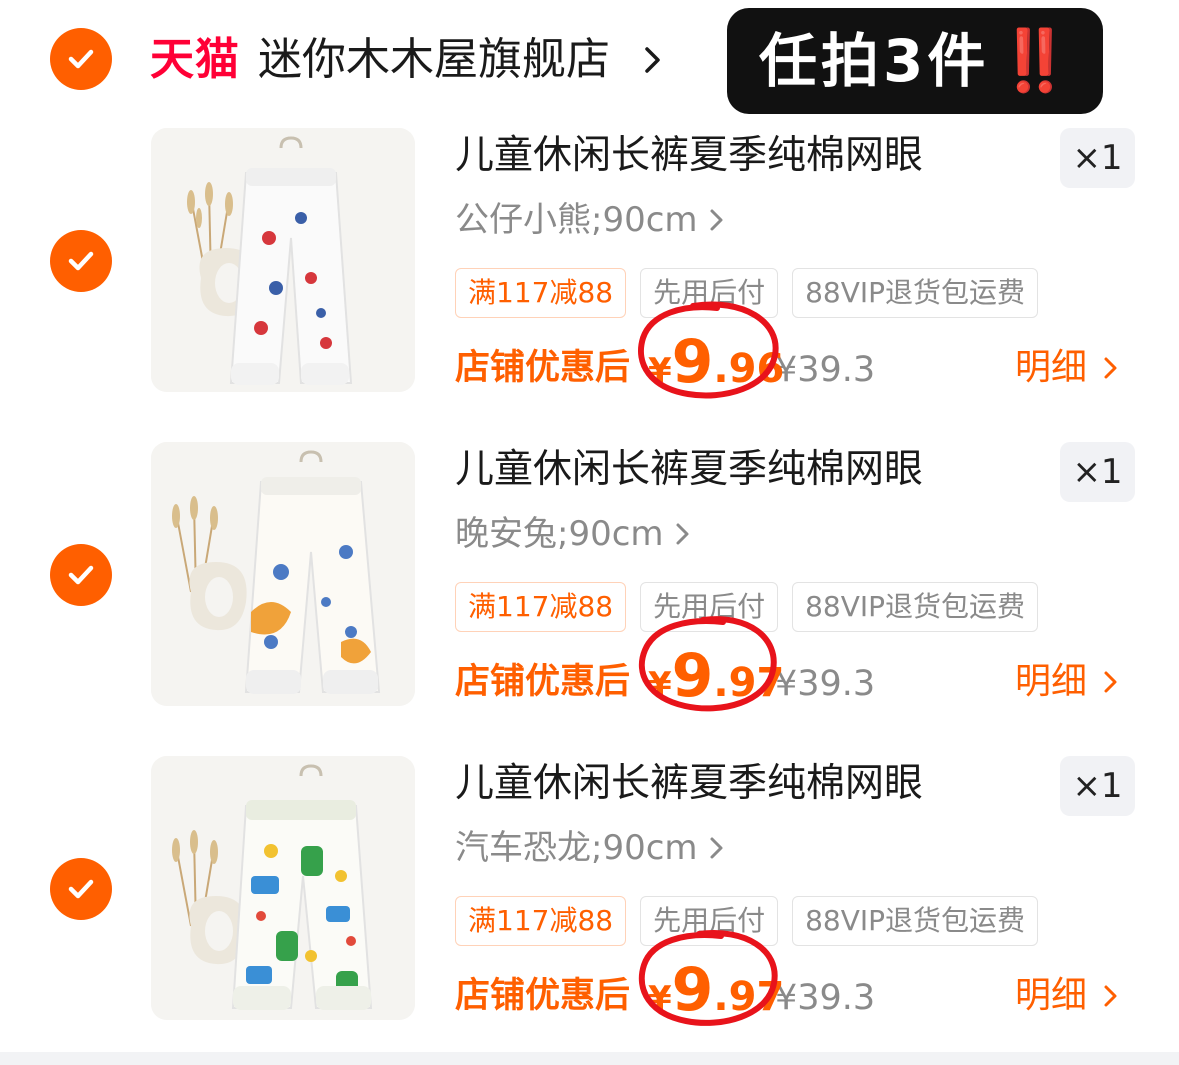 This screenshot has height=1065, width=1179. I want to click on banner-text: 任拍3件, so click(874, 61).